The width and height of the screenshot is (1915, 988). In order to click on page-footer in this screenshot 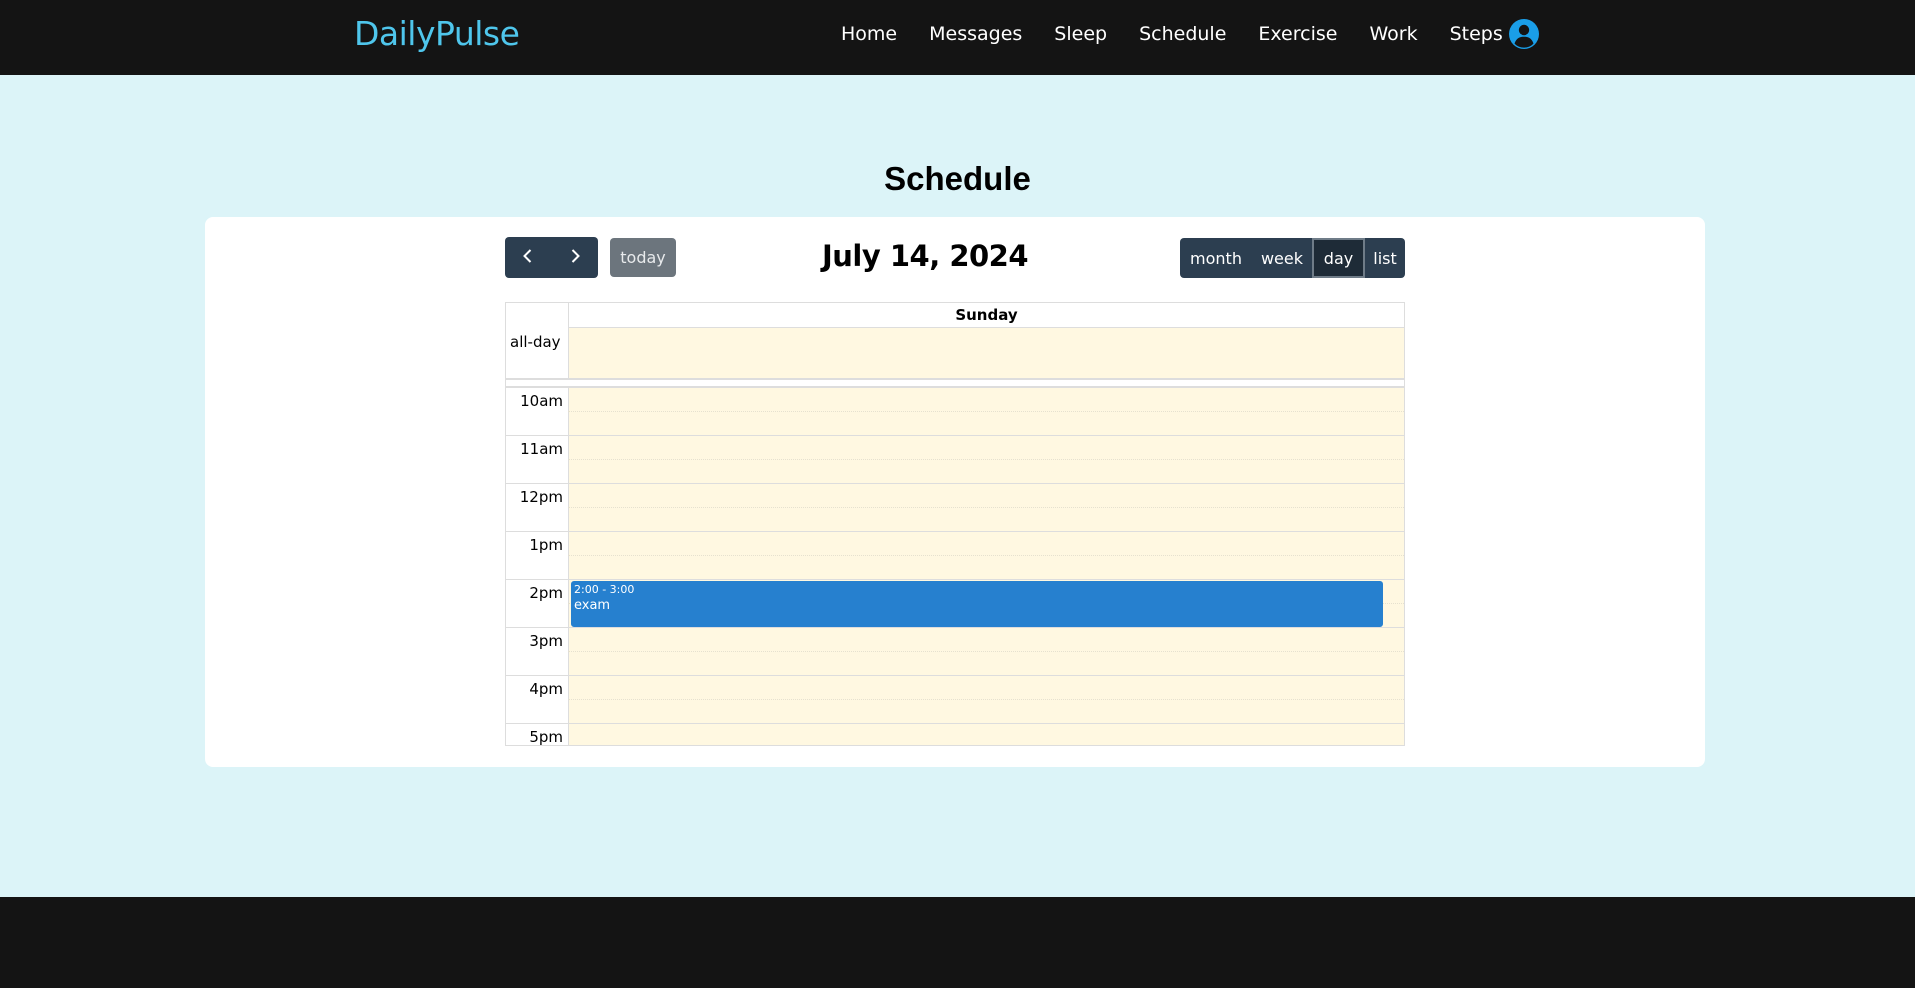, I will do `click(957, 942)`.